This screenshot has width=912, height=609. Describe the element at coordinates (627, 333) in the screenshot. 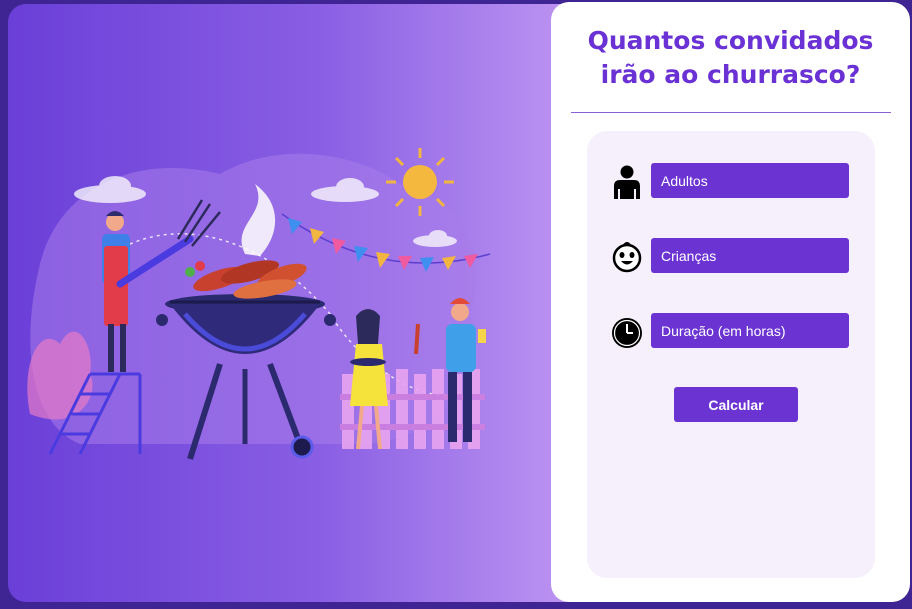

I see `clock-icon` at that location.